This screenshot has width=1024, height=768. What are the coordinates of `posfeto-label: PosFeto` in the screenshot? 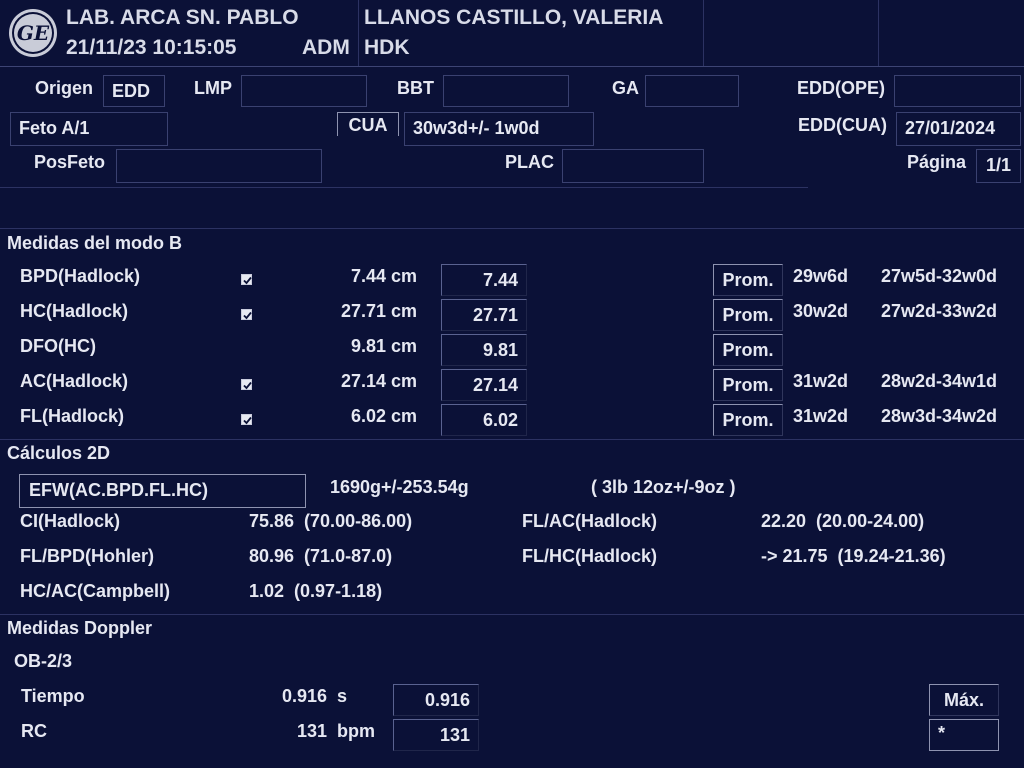 It's located at (70, 162).